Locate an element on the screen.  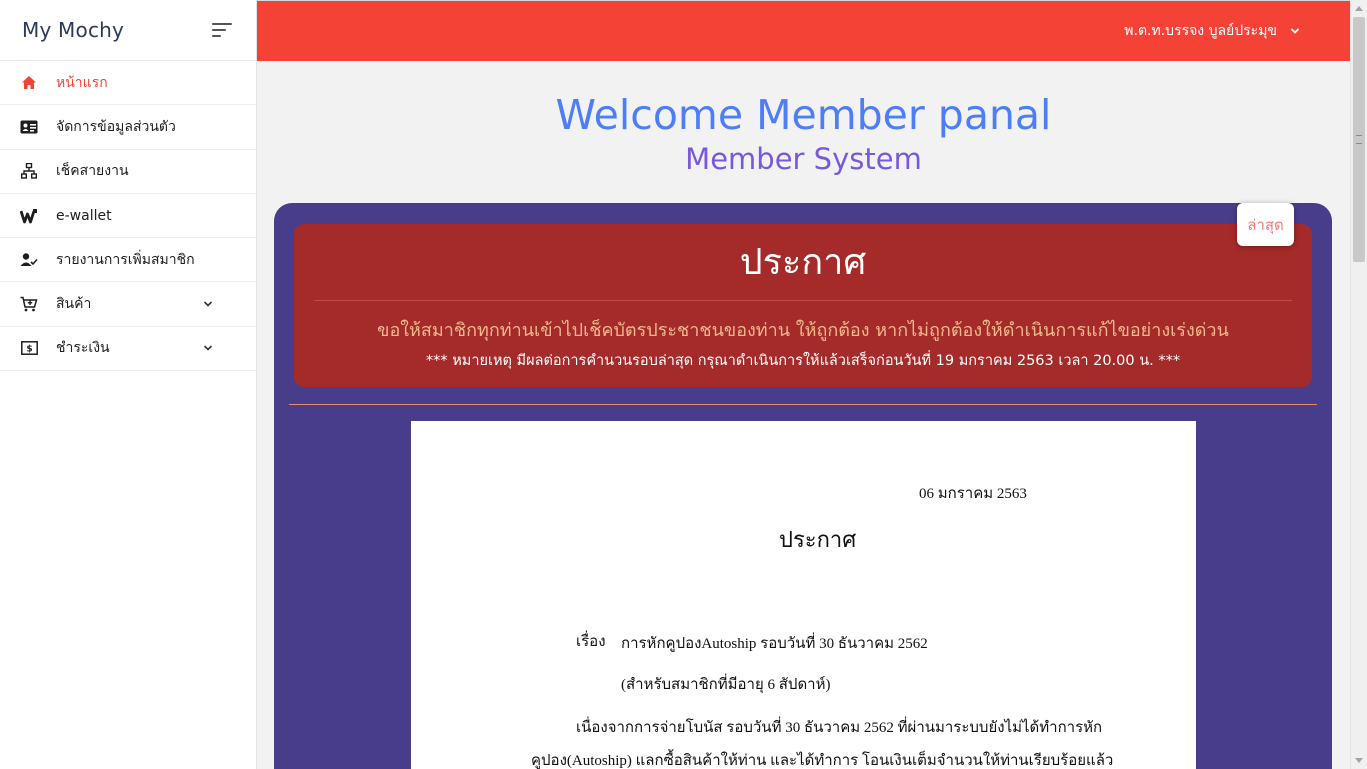
sitemap-icon is located at coordinates (29, 171).